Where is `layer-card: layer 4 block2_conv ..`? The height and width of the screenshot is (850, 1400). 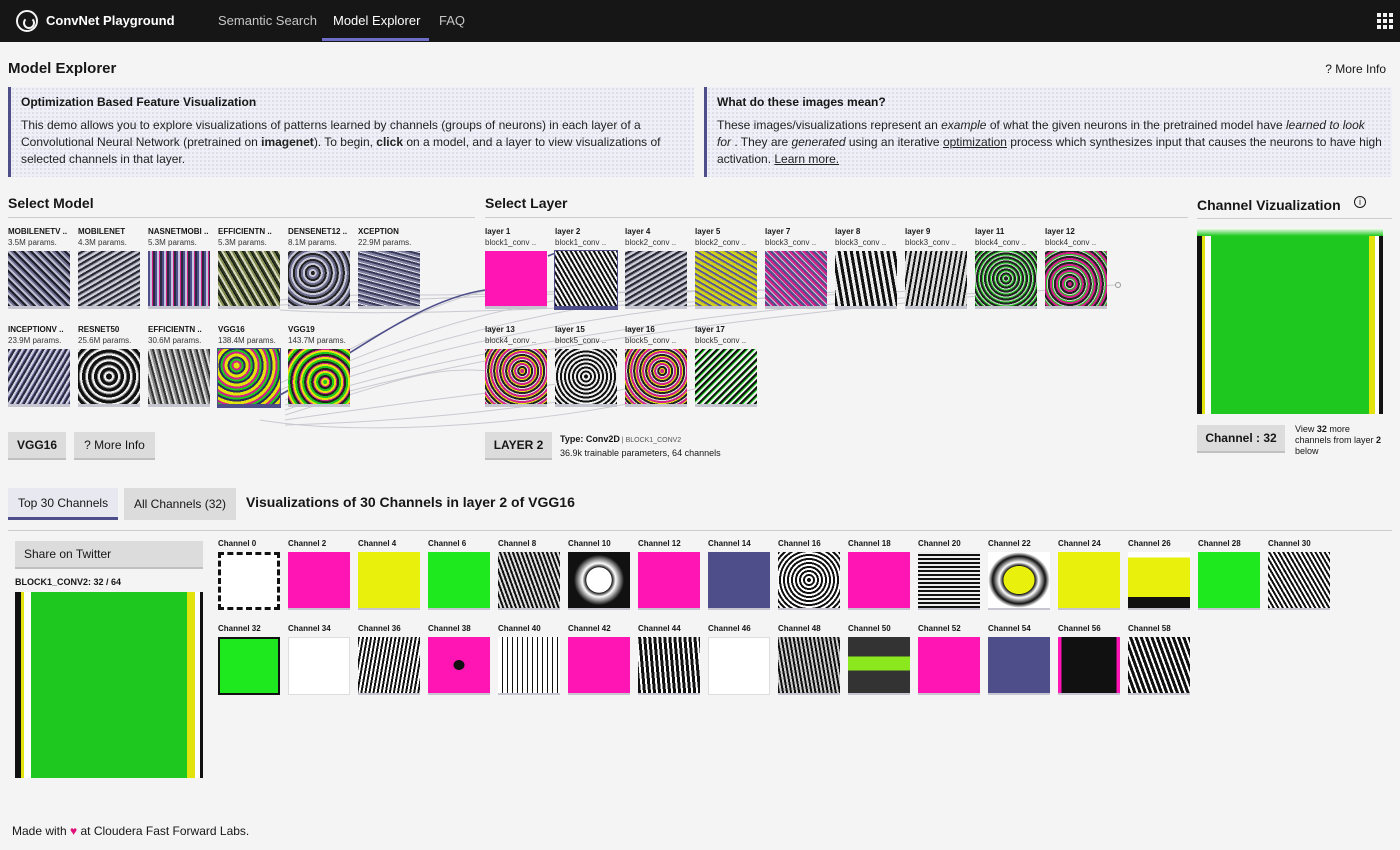
layer-card: layer 4 block2_conv .. is located at coordinates (657, 268).